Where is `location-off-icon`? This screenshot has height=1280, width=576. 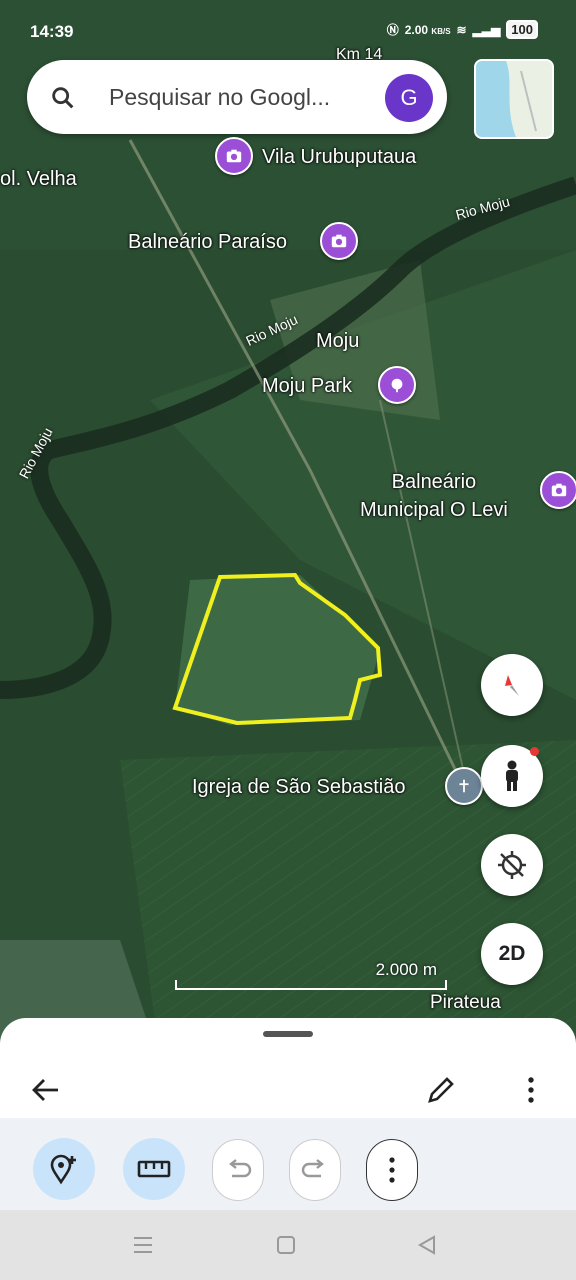
location-off-icon is located at coordinates (512, 865).